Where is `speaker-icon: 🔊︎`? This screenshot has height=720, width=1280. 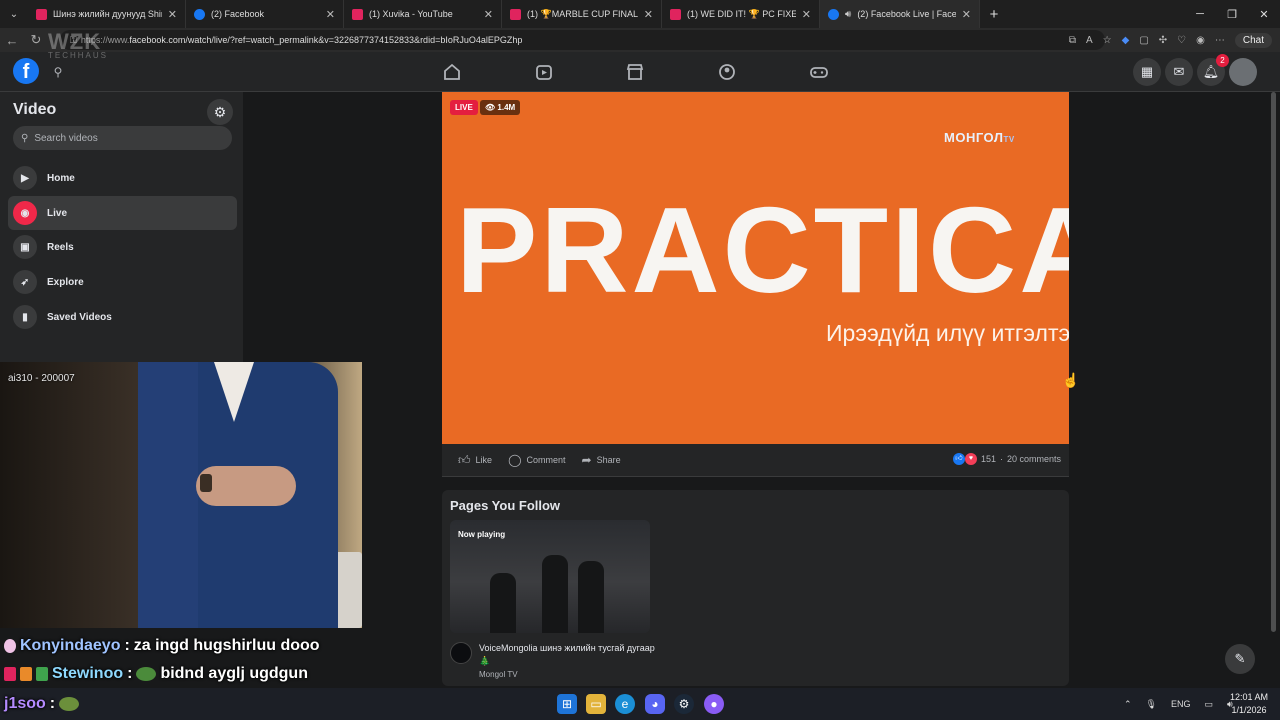
speaker-icon: 🔊︎ is located at coordinates (848, 14).